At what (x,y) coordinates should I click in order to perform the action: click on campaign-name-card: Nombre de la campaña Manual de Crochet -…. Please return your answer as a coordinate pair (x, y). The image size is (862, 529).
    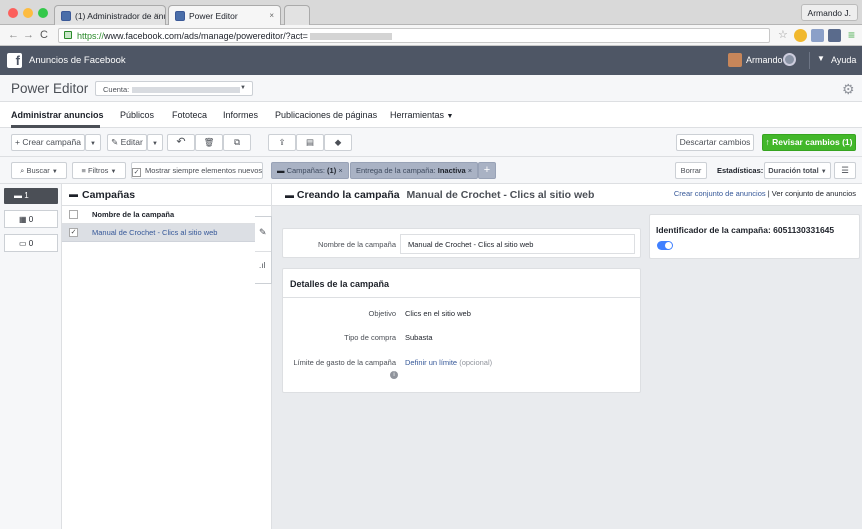
    Looking at the image, I should click on (461, 243).